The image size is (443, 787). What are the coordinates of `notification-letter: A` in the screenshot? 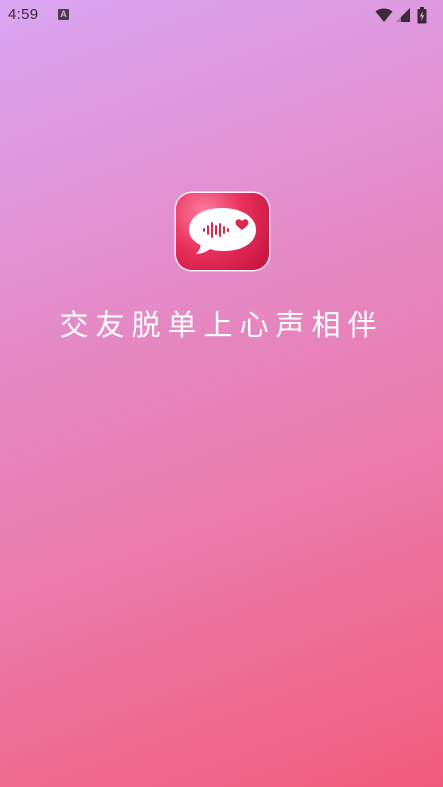 It's located at (63, 14).